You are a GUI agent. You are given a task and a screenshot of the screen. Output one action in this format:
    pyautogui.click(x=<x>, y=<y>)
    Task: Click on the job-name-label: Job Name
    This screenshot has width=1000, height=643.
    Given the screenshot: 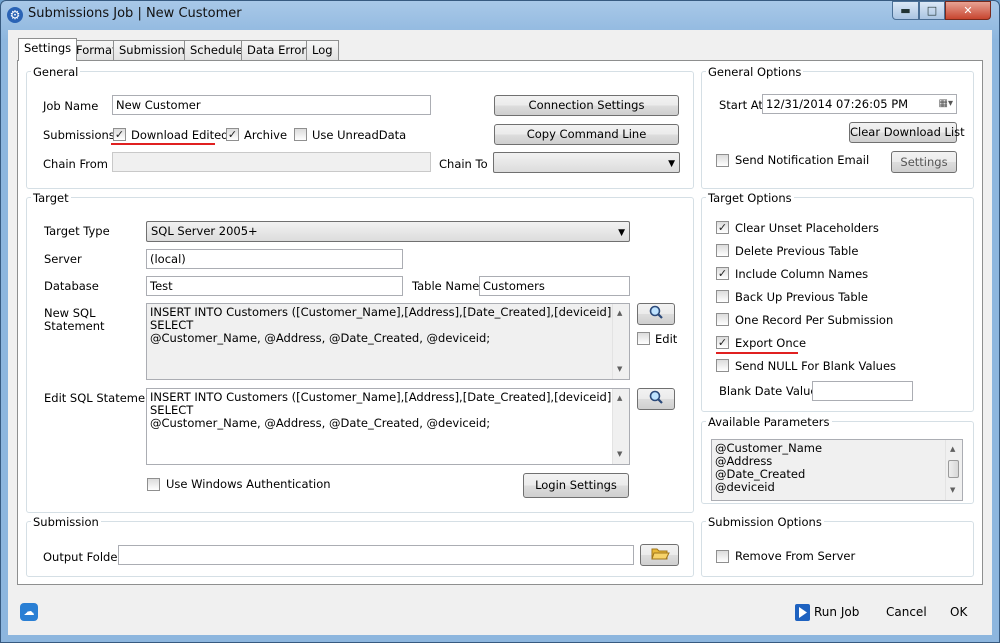 What is the action you would take?
    pyautogui.click(x=71, y=106)
    